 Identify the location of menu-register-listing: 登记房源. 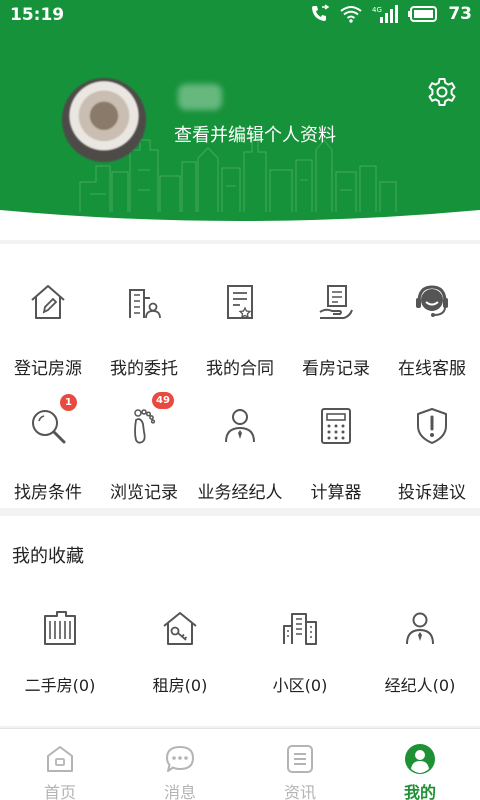
(48, 316).